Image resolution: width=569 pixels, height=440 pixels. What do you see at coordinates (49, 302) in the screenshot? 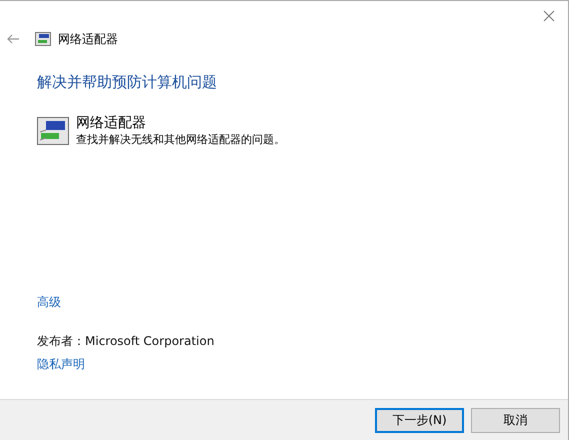
I see `advanced-link: 高级` at bounding box center [49, 302].